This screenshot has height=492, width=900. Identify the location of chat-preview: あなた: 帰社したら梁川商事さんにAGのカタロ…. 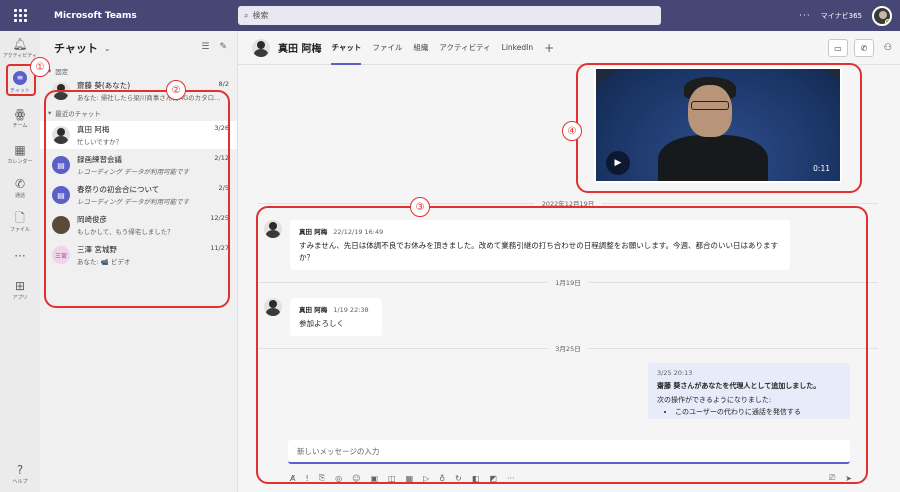
(149, 98).